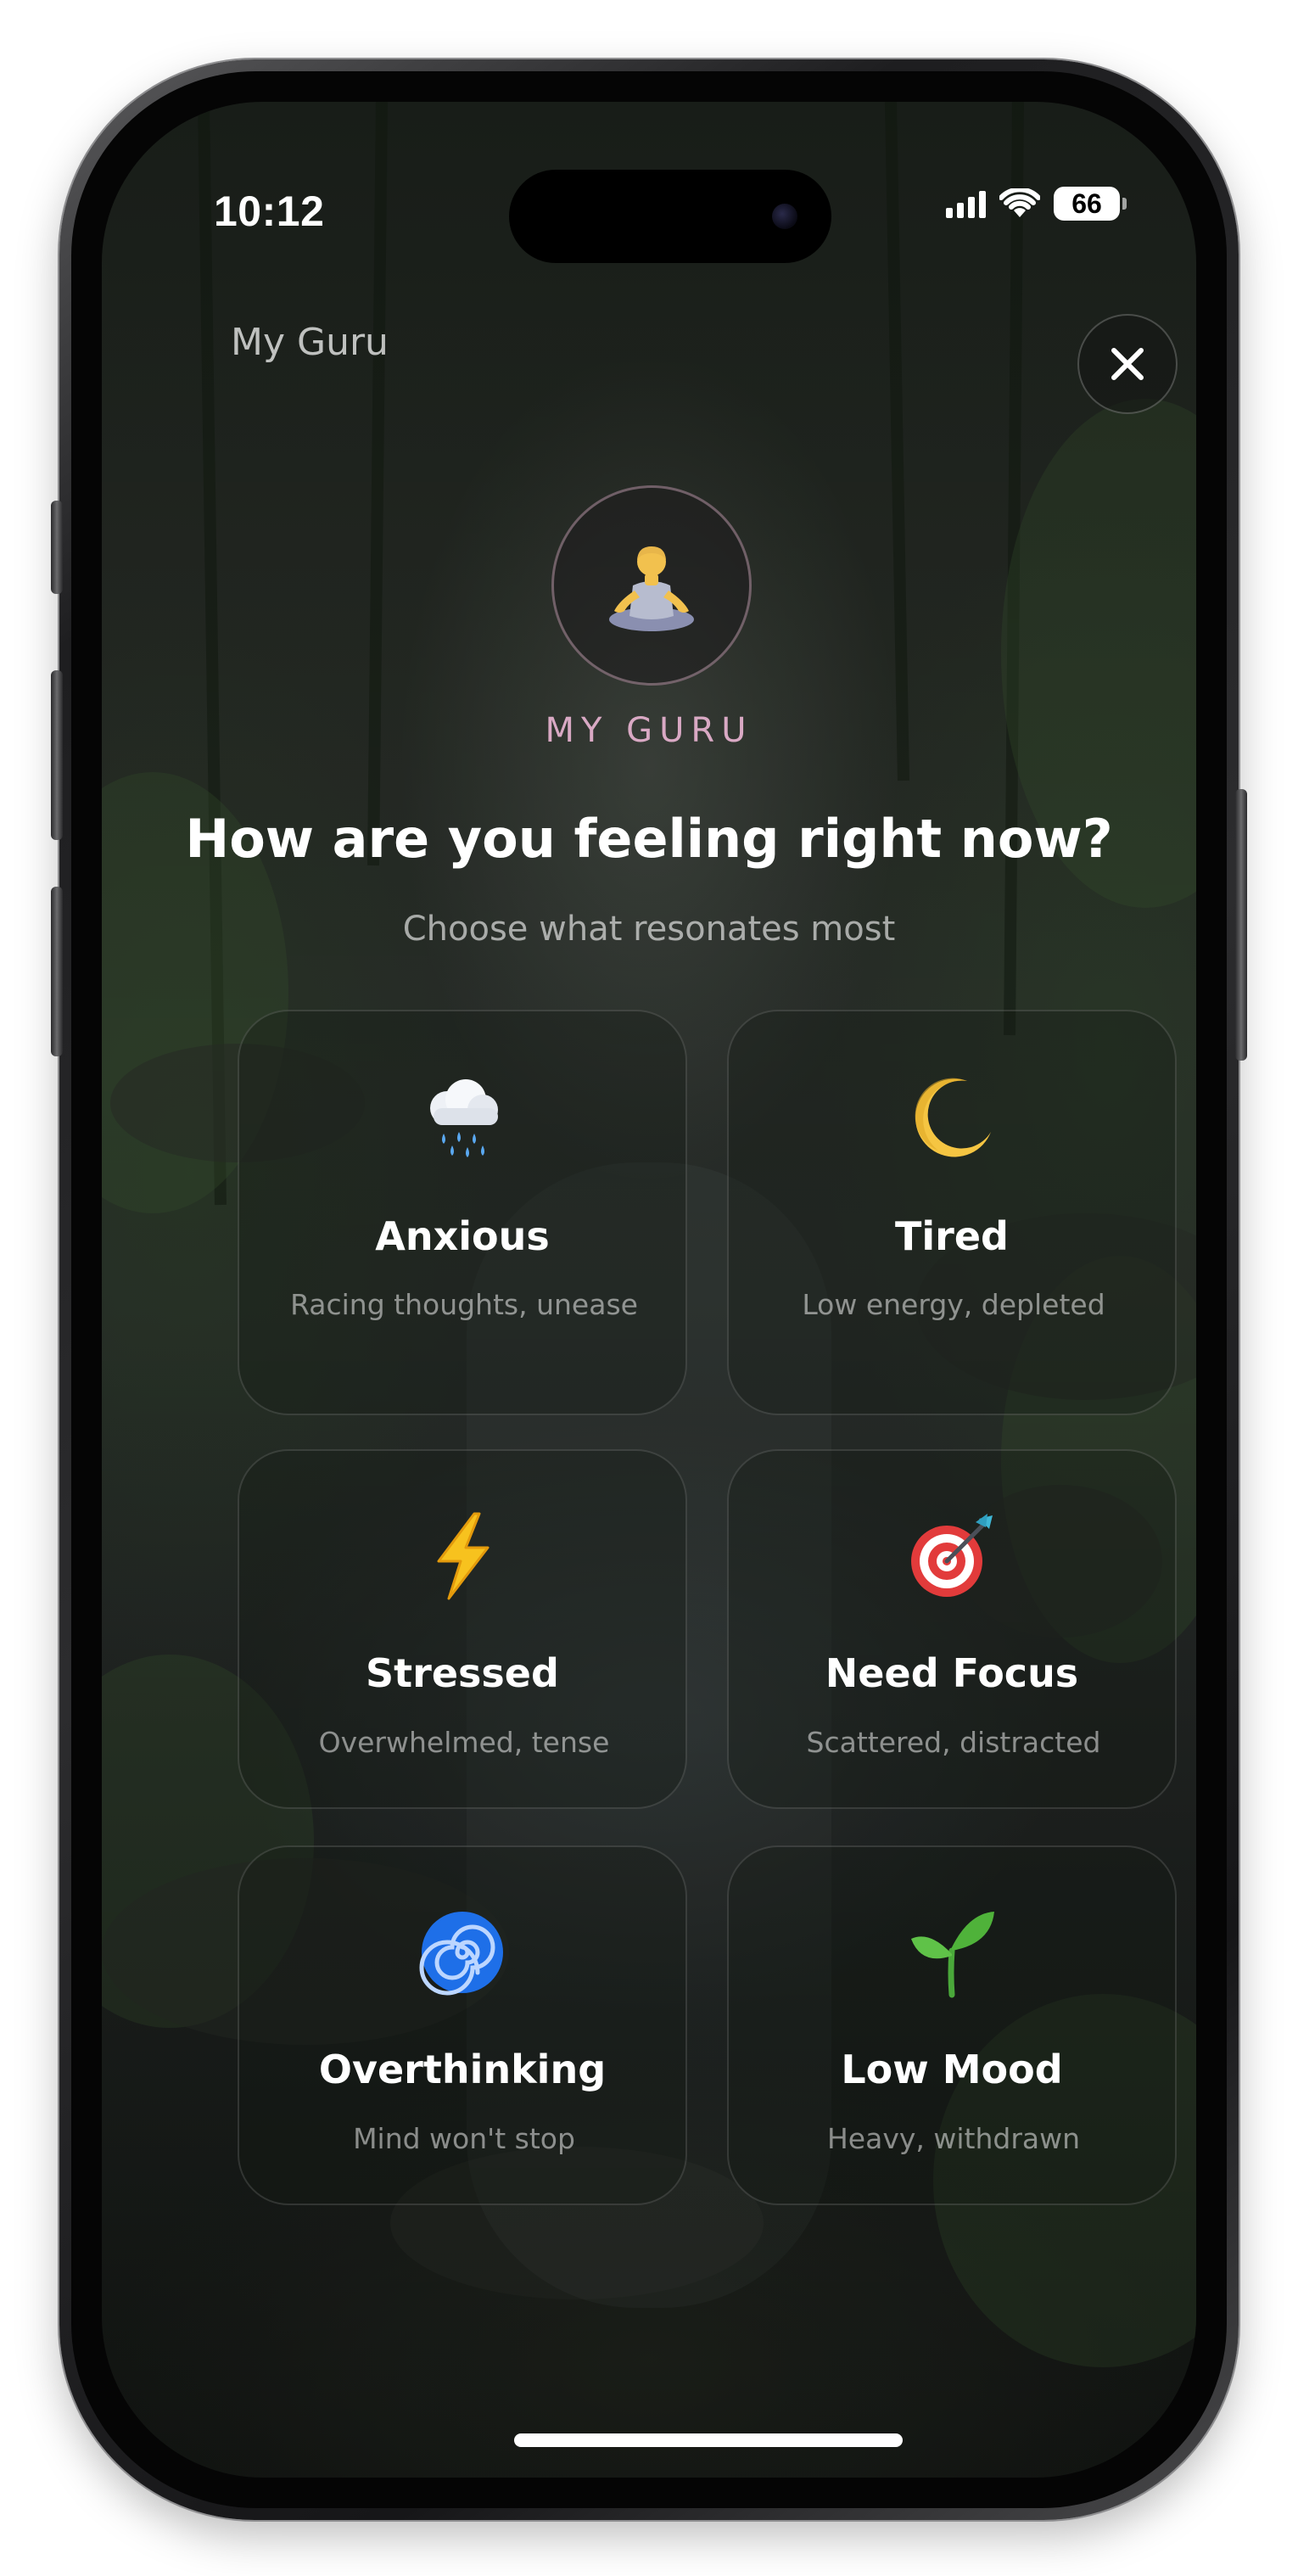 The image size is (1298, 2576). I want to click on volume-up-button, so click(57, 755).